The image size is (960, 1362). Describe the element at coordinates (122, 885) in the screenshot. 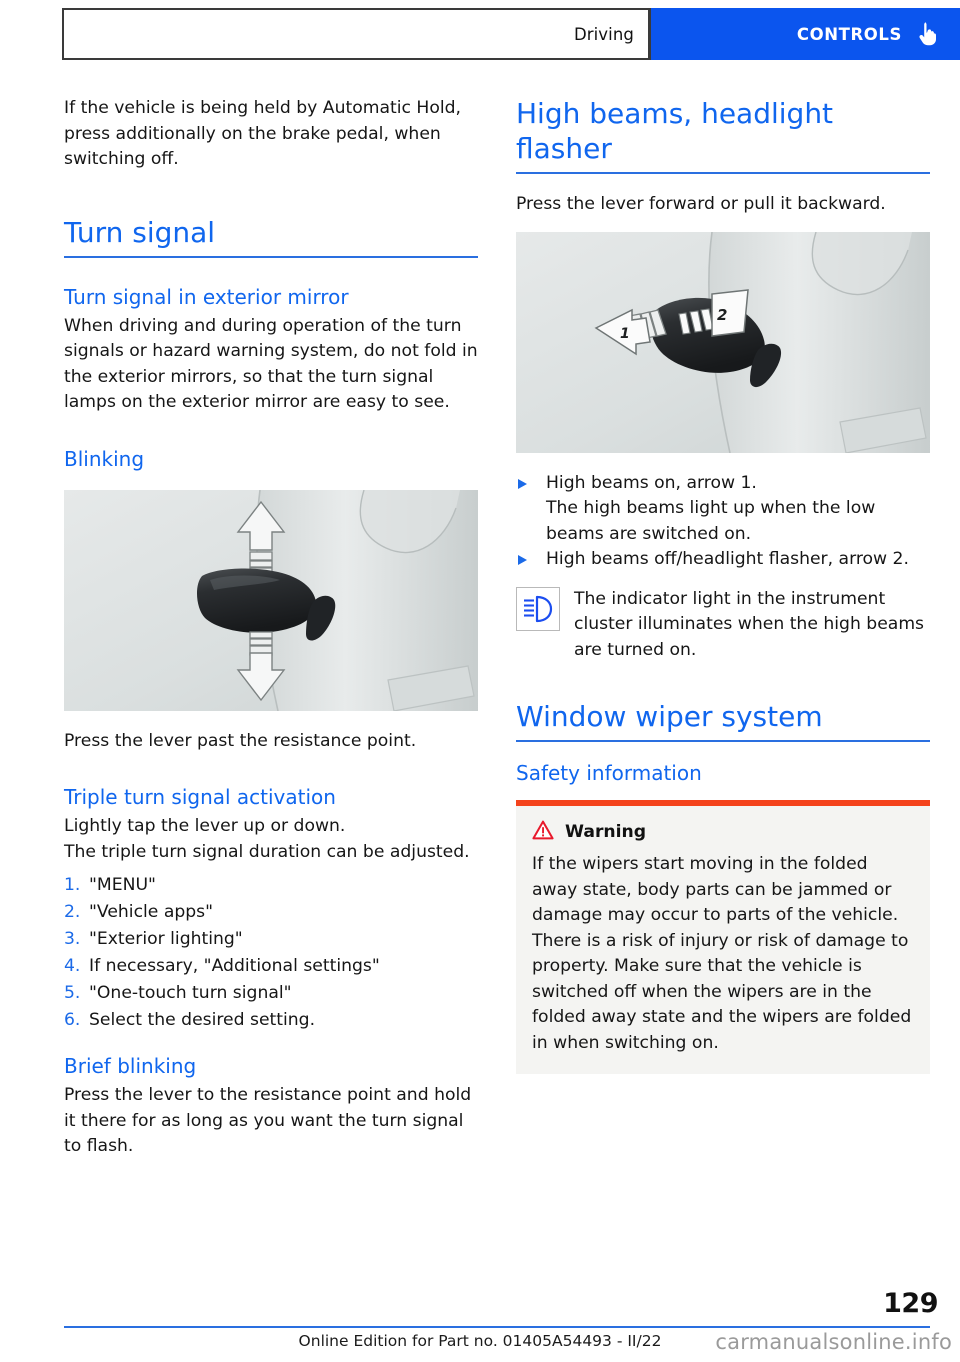

I see `step-text: "MENU"` at that location.